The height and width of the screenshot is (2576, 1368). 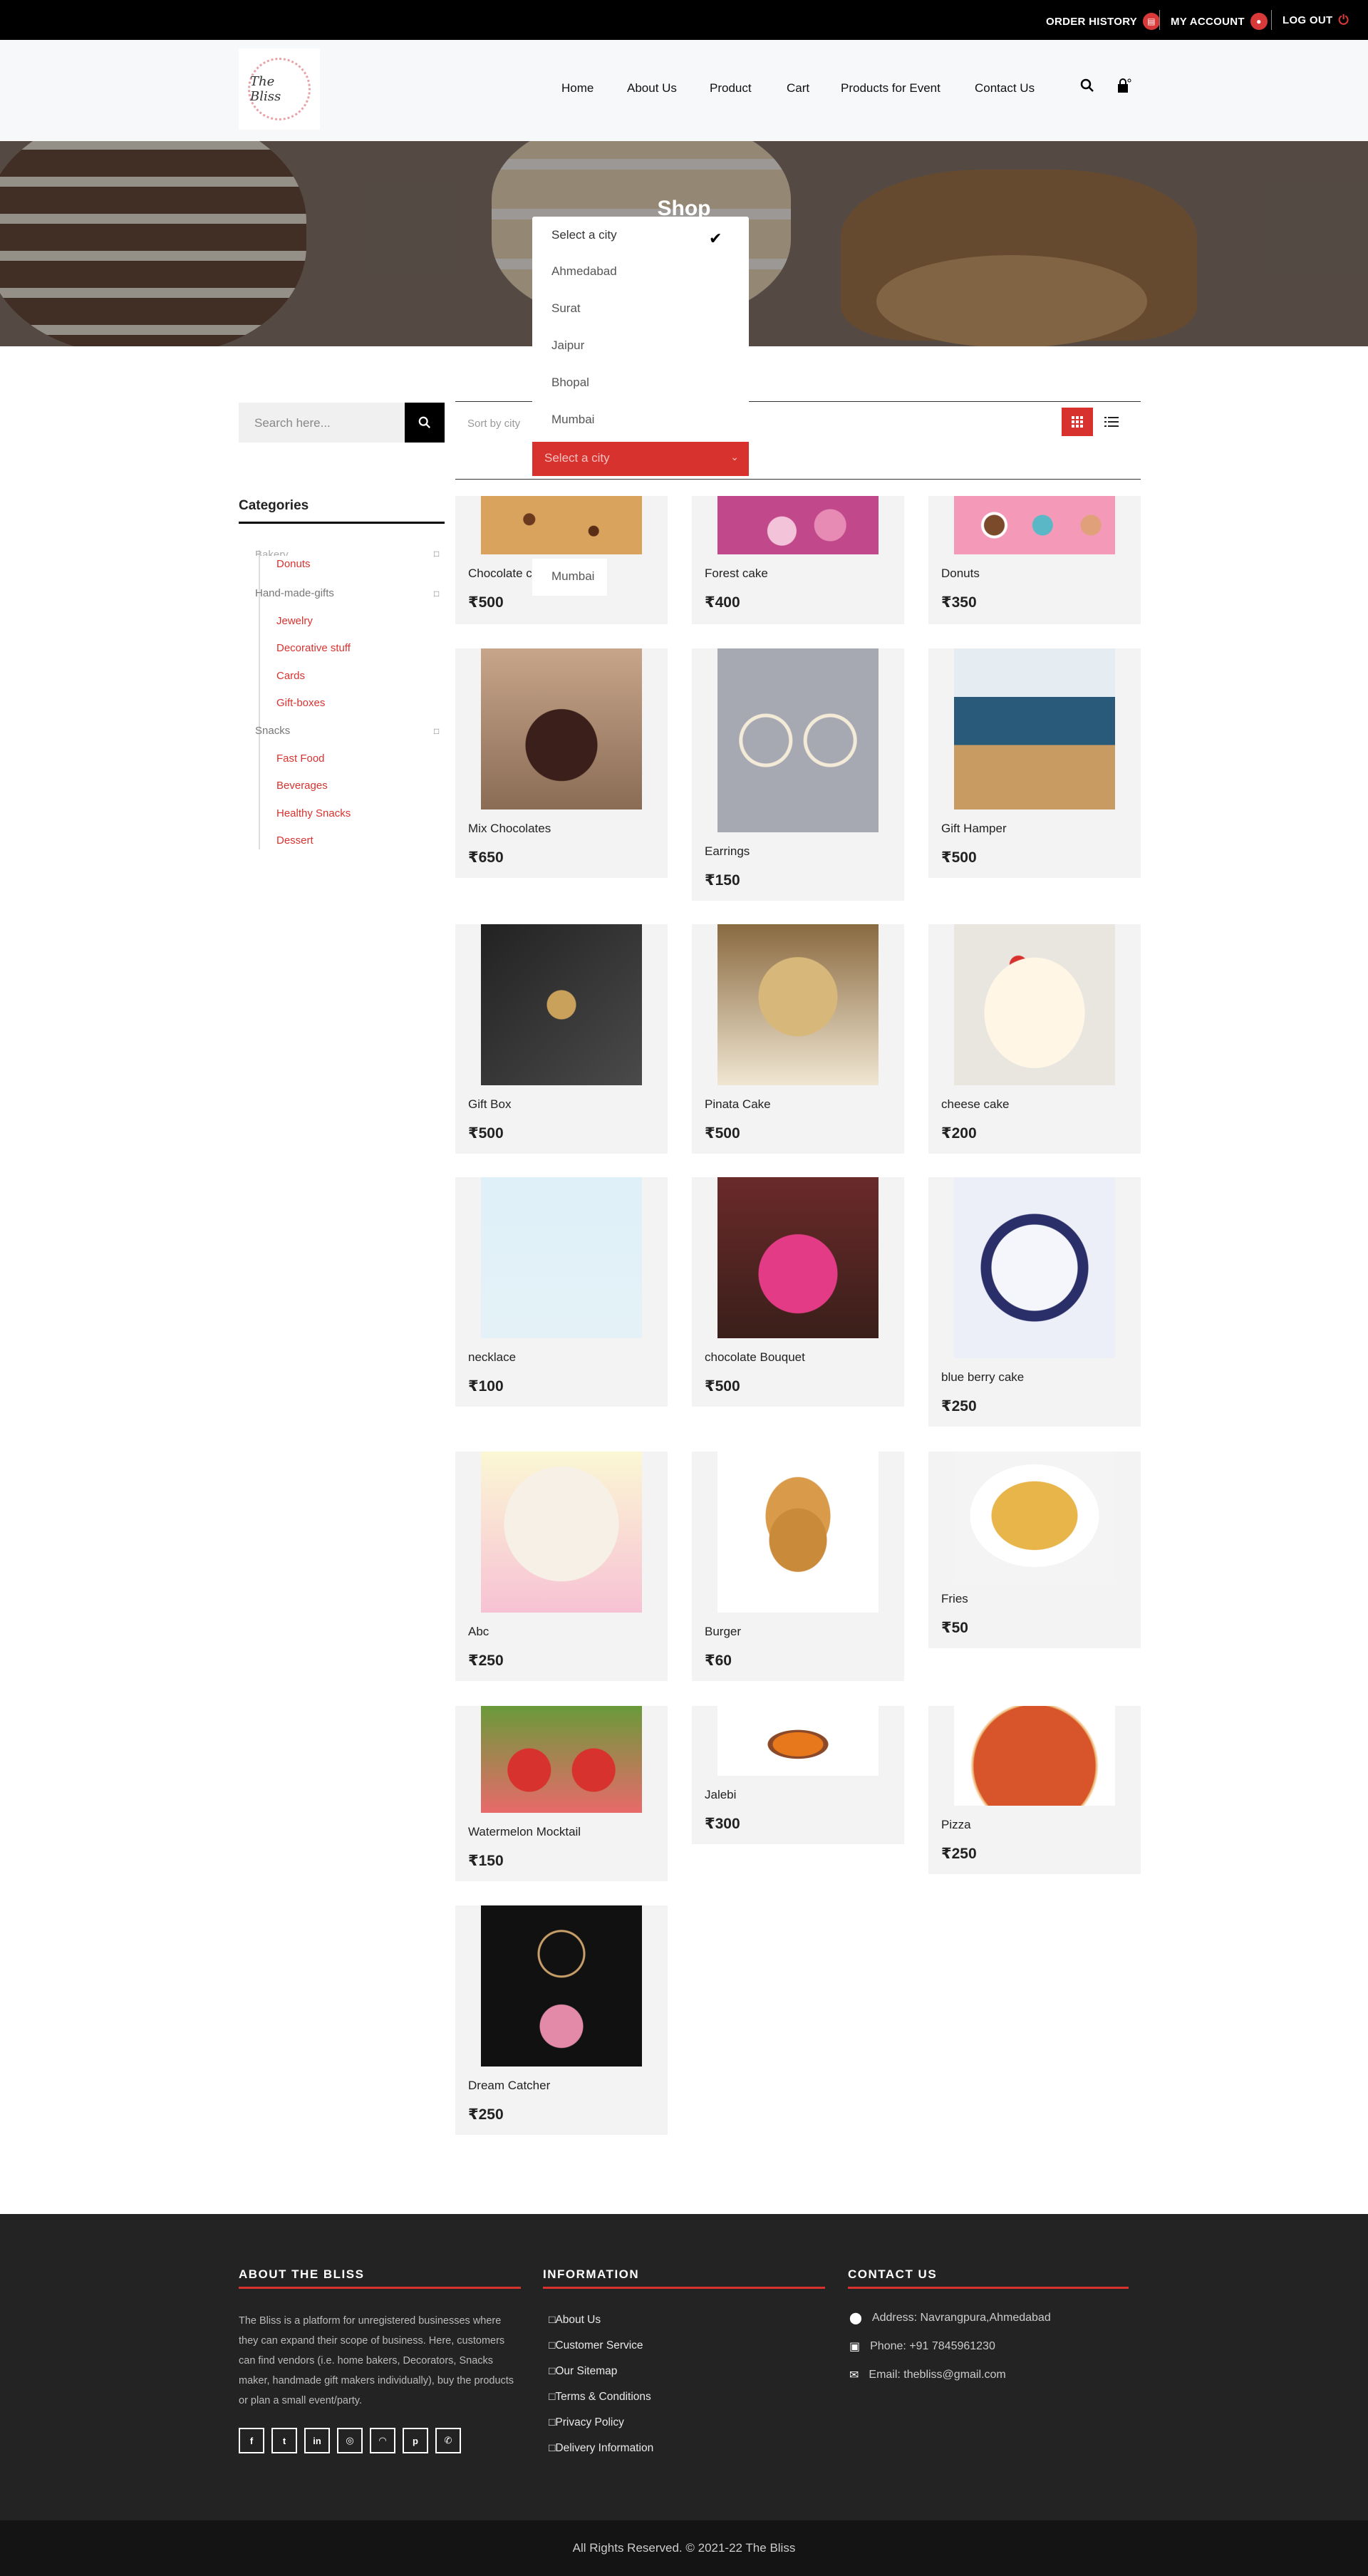 What do you see at coordinates (960, 574) in the screenshot?
I see `product-name: Donuts` at bounding box center [960, 574].